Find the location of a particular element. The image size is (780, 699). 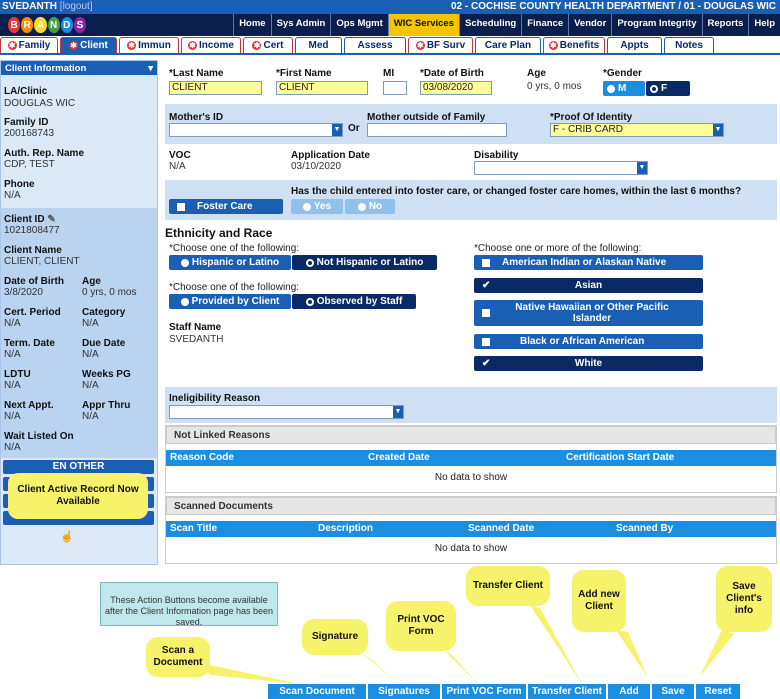

tab-bf-surv: ✱ BF Surv is located at coordinates (440, 45).